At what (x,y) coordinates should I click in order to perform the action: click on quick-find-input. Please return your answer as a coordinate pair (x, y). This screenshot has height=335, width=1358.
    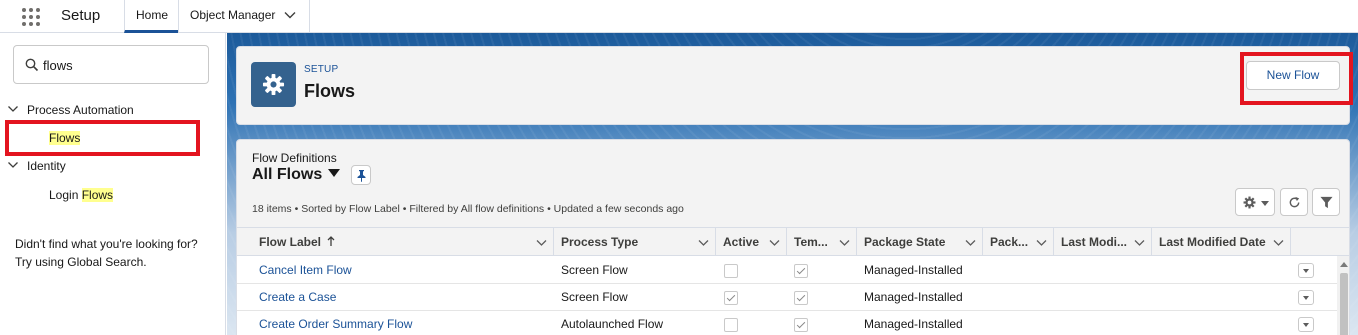
    Looking at the image, I should click on (118, 65).